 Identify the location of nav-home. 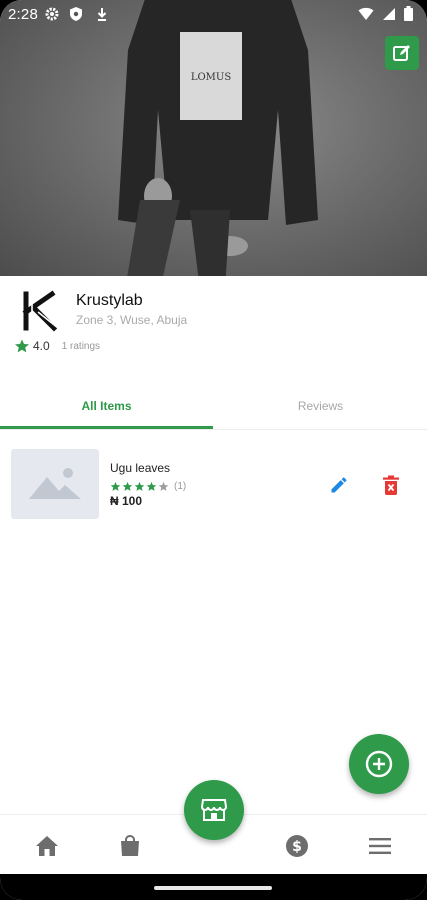
(47, 846).